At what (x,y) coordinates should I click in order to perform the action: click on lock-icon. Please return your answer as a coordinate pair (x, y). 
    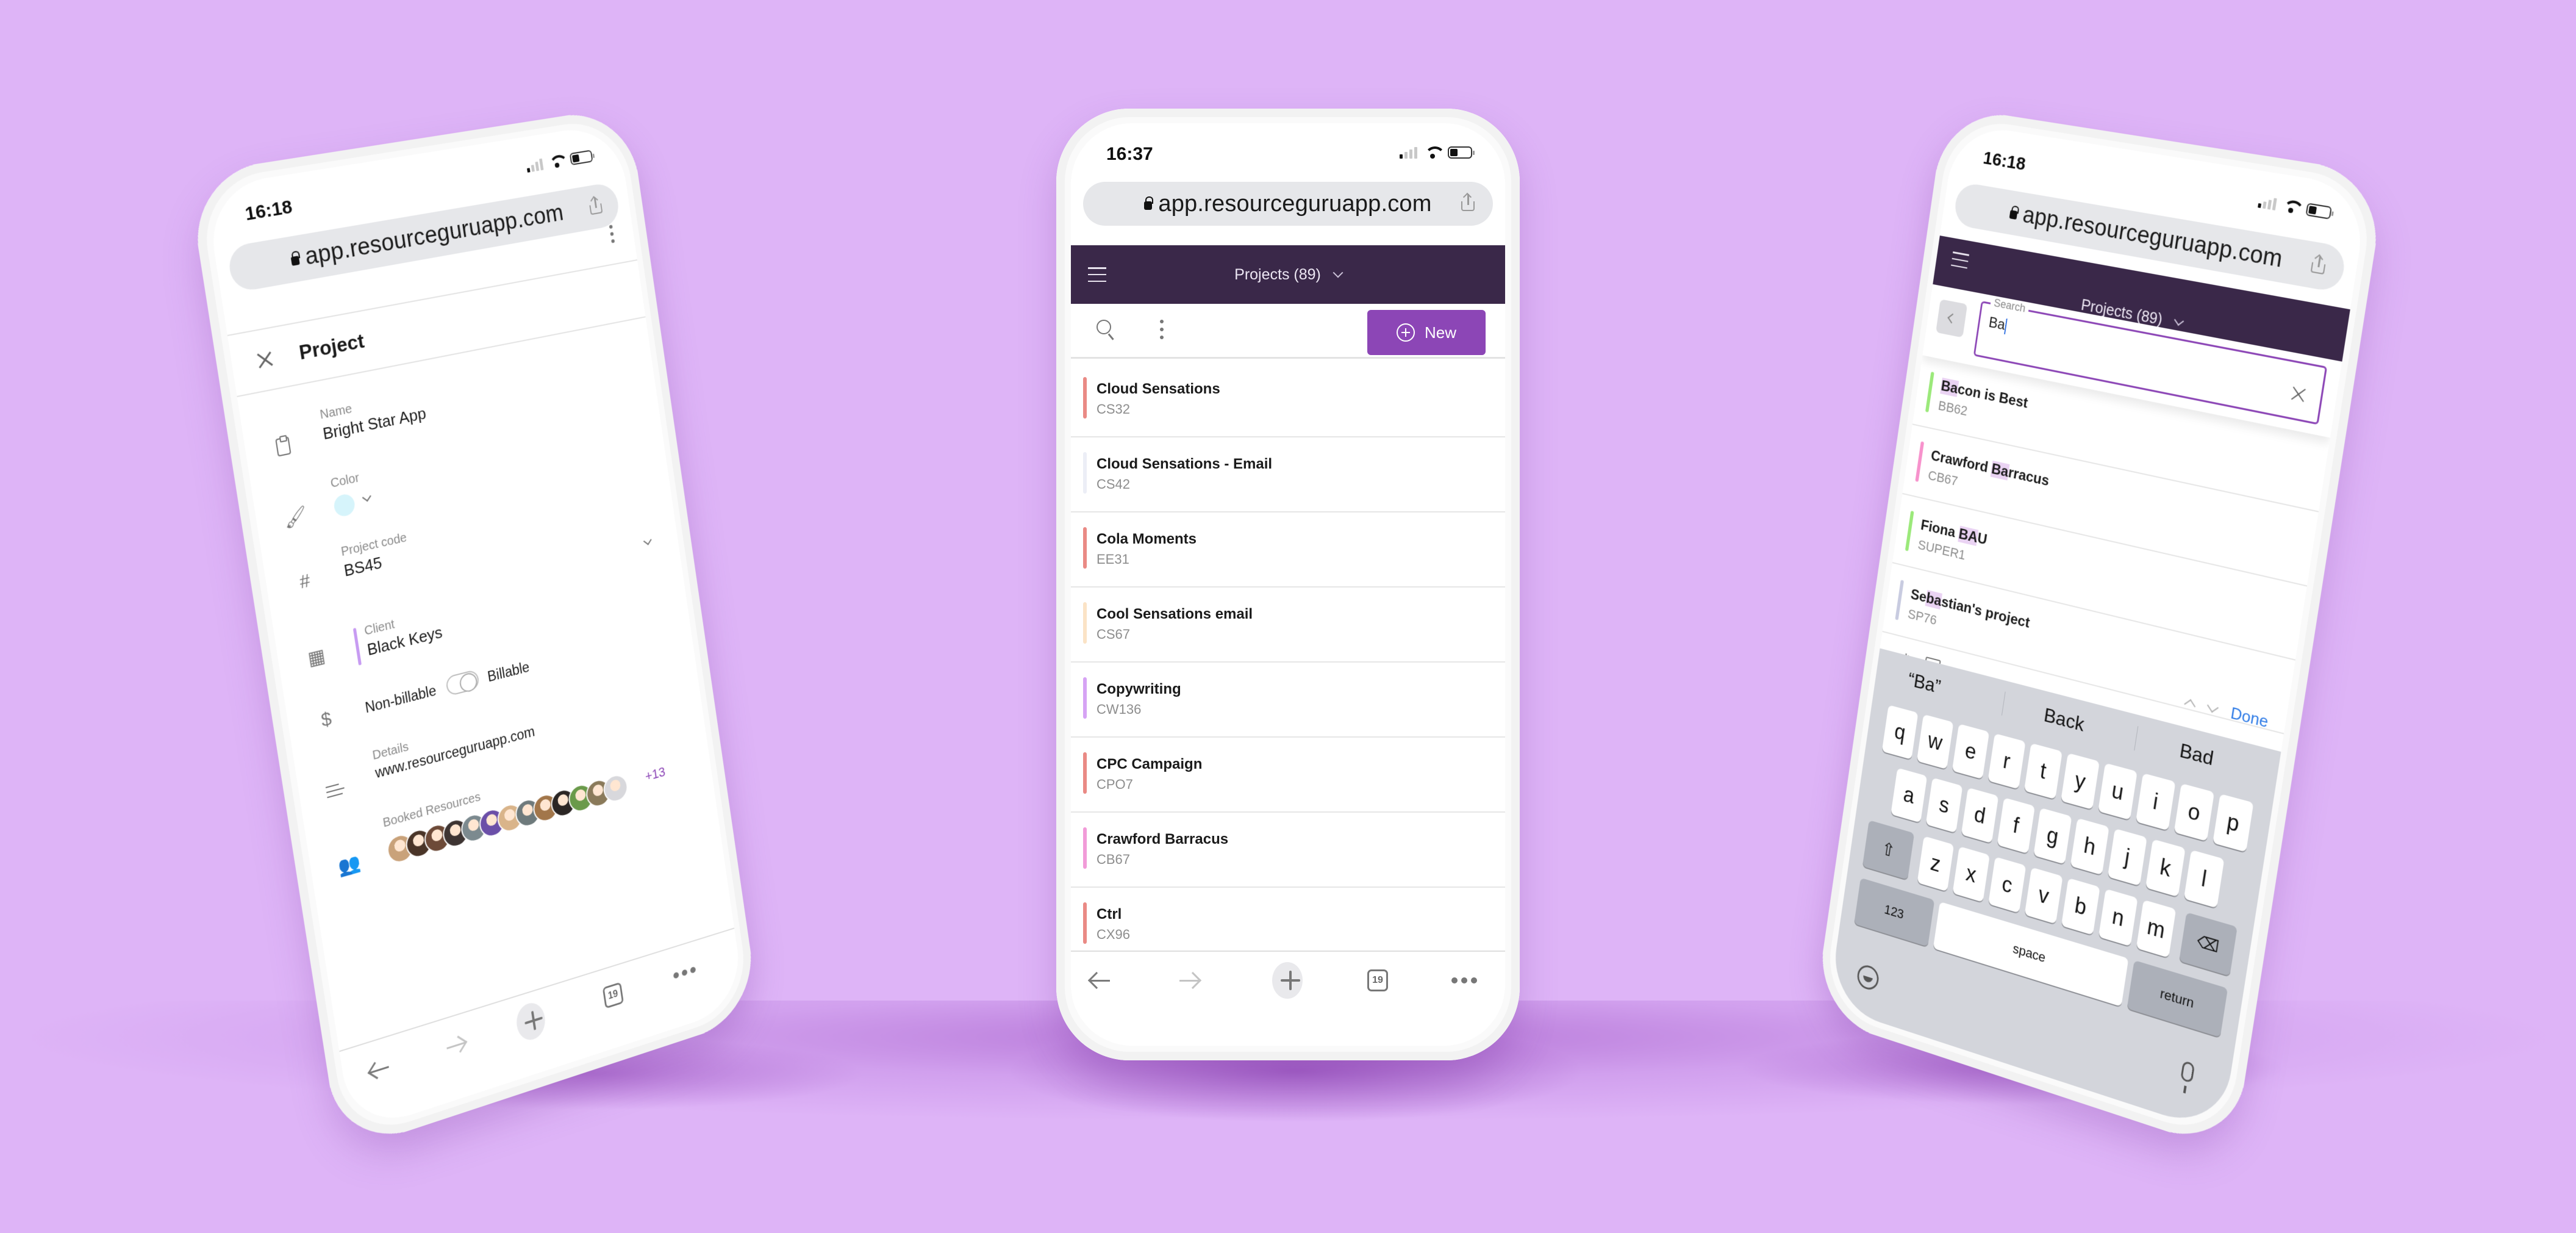
    Looking at the image, I should click on (296, 261).